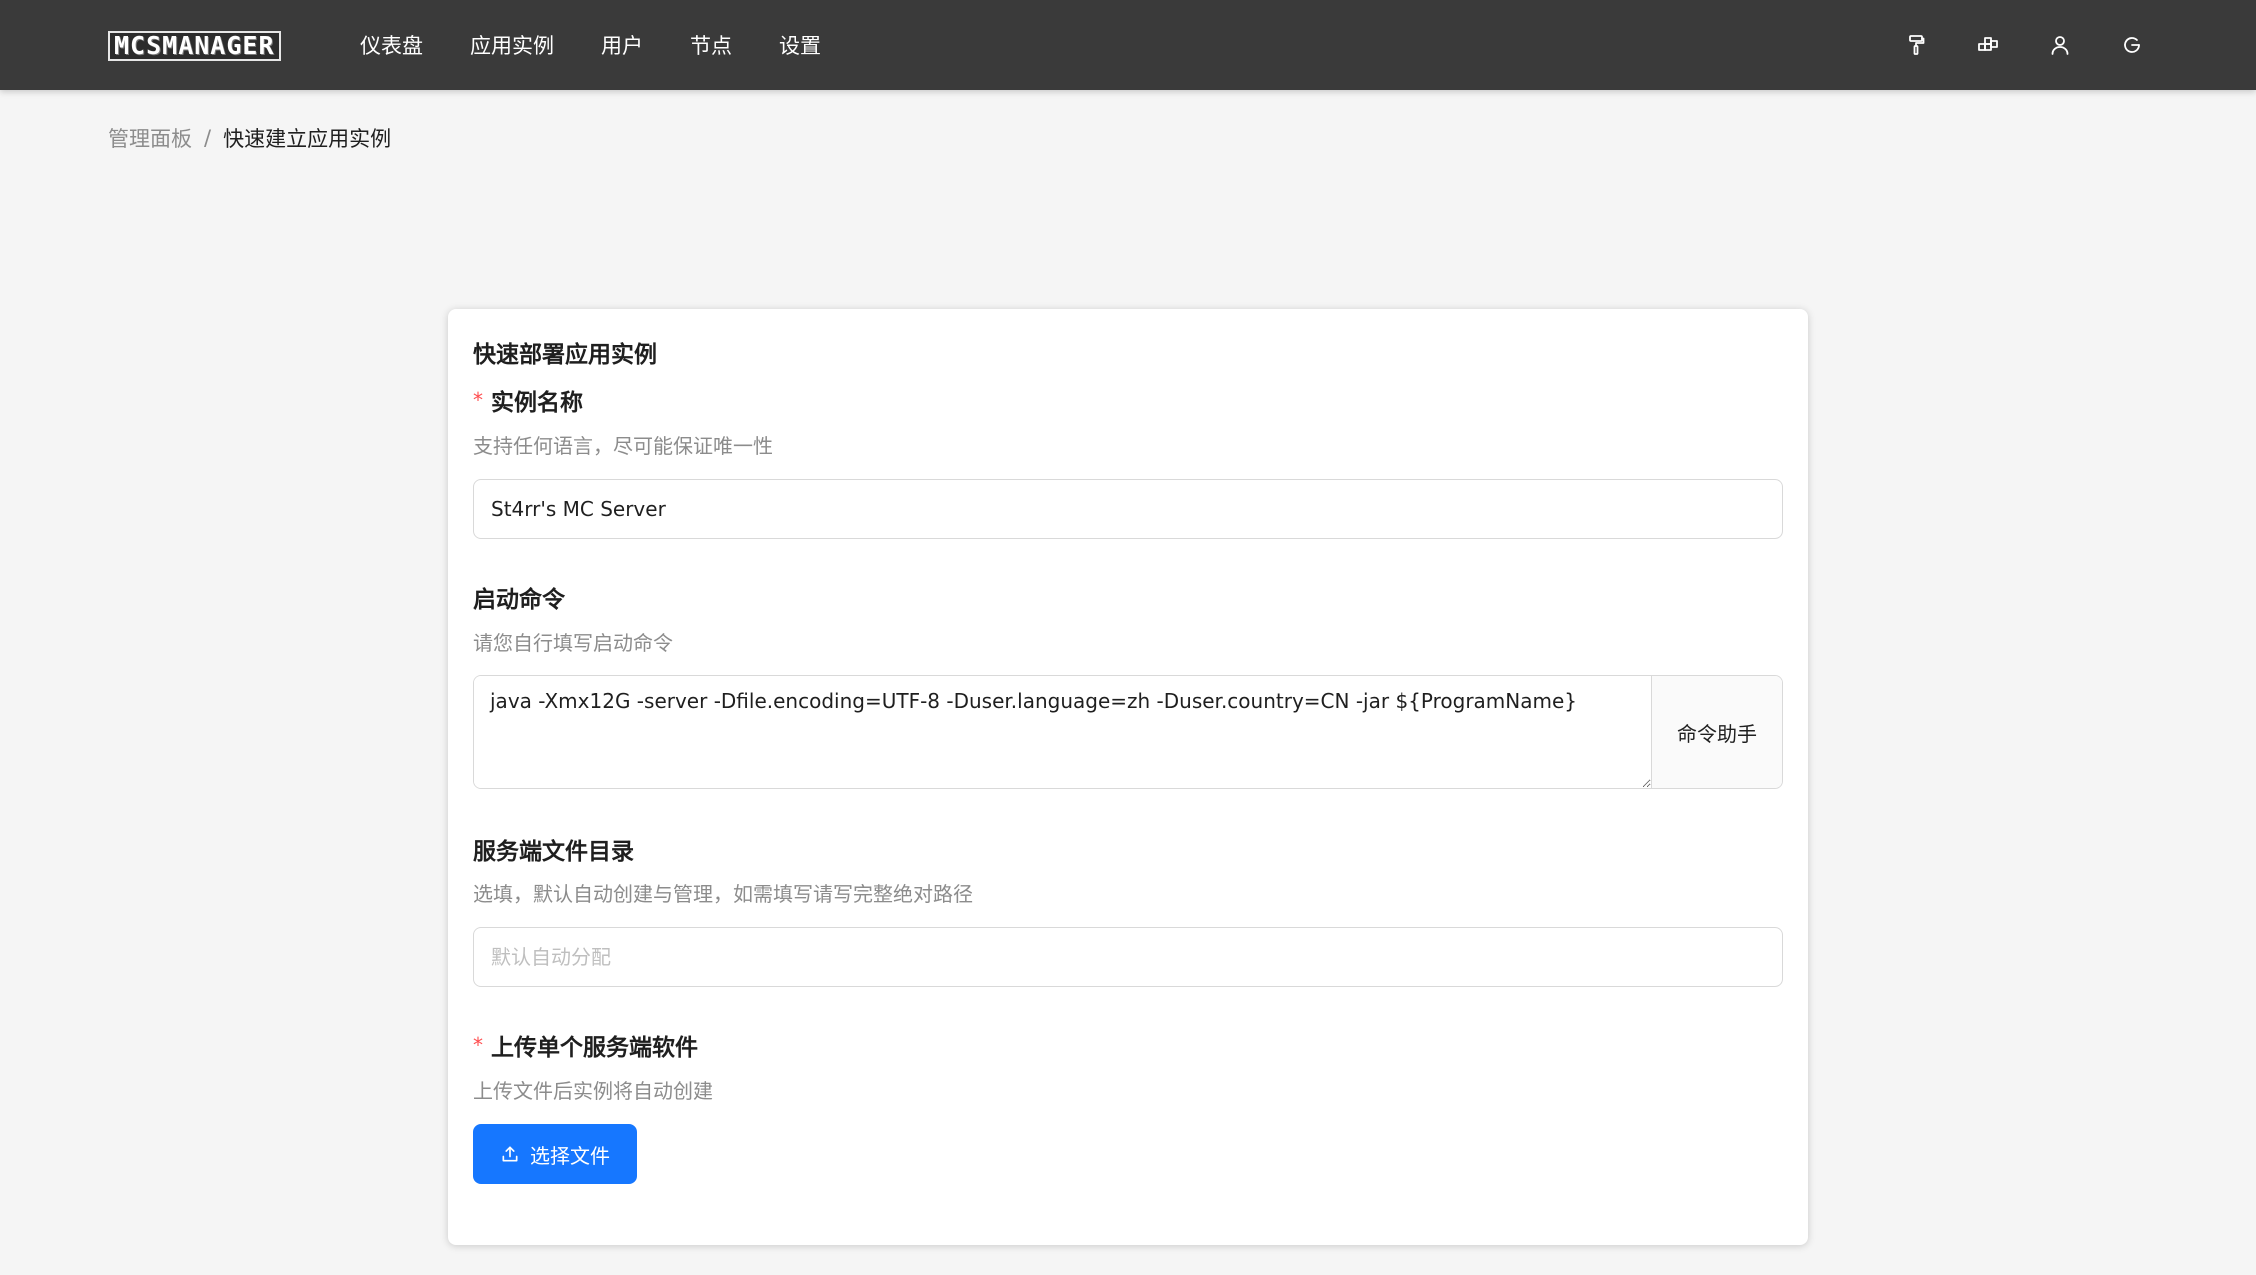 The image size is (2256, 1275). Describe the element at coordinates (510, 1154) in the screenshot. I see `upload-icon` at that location.